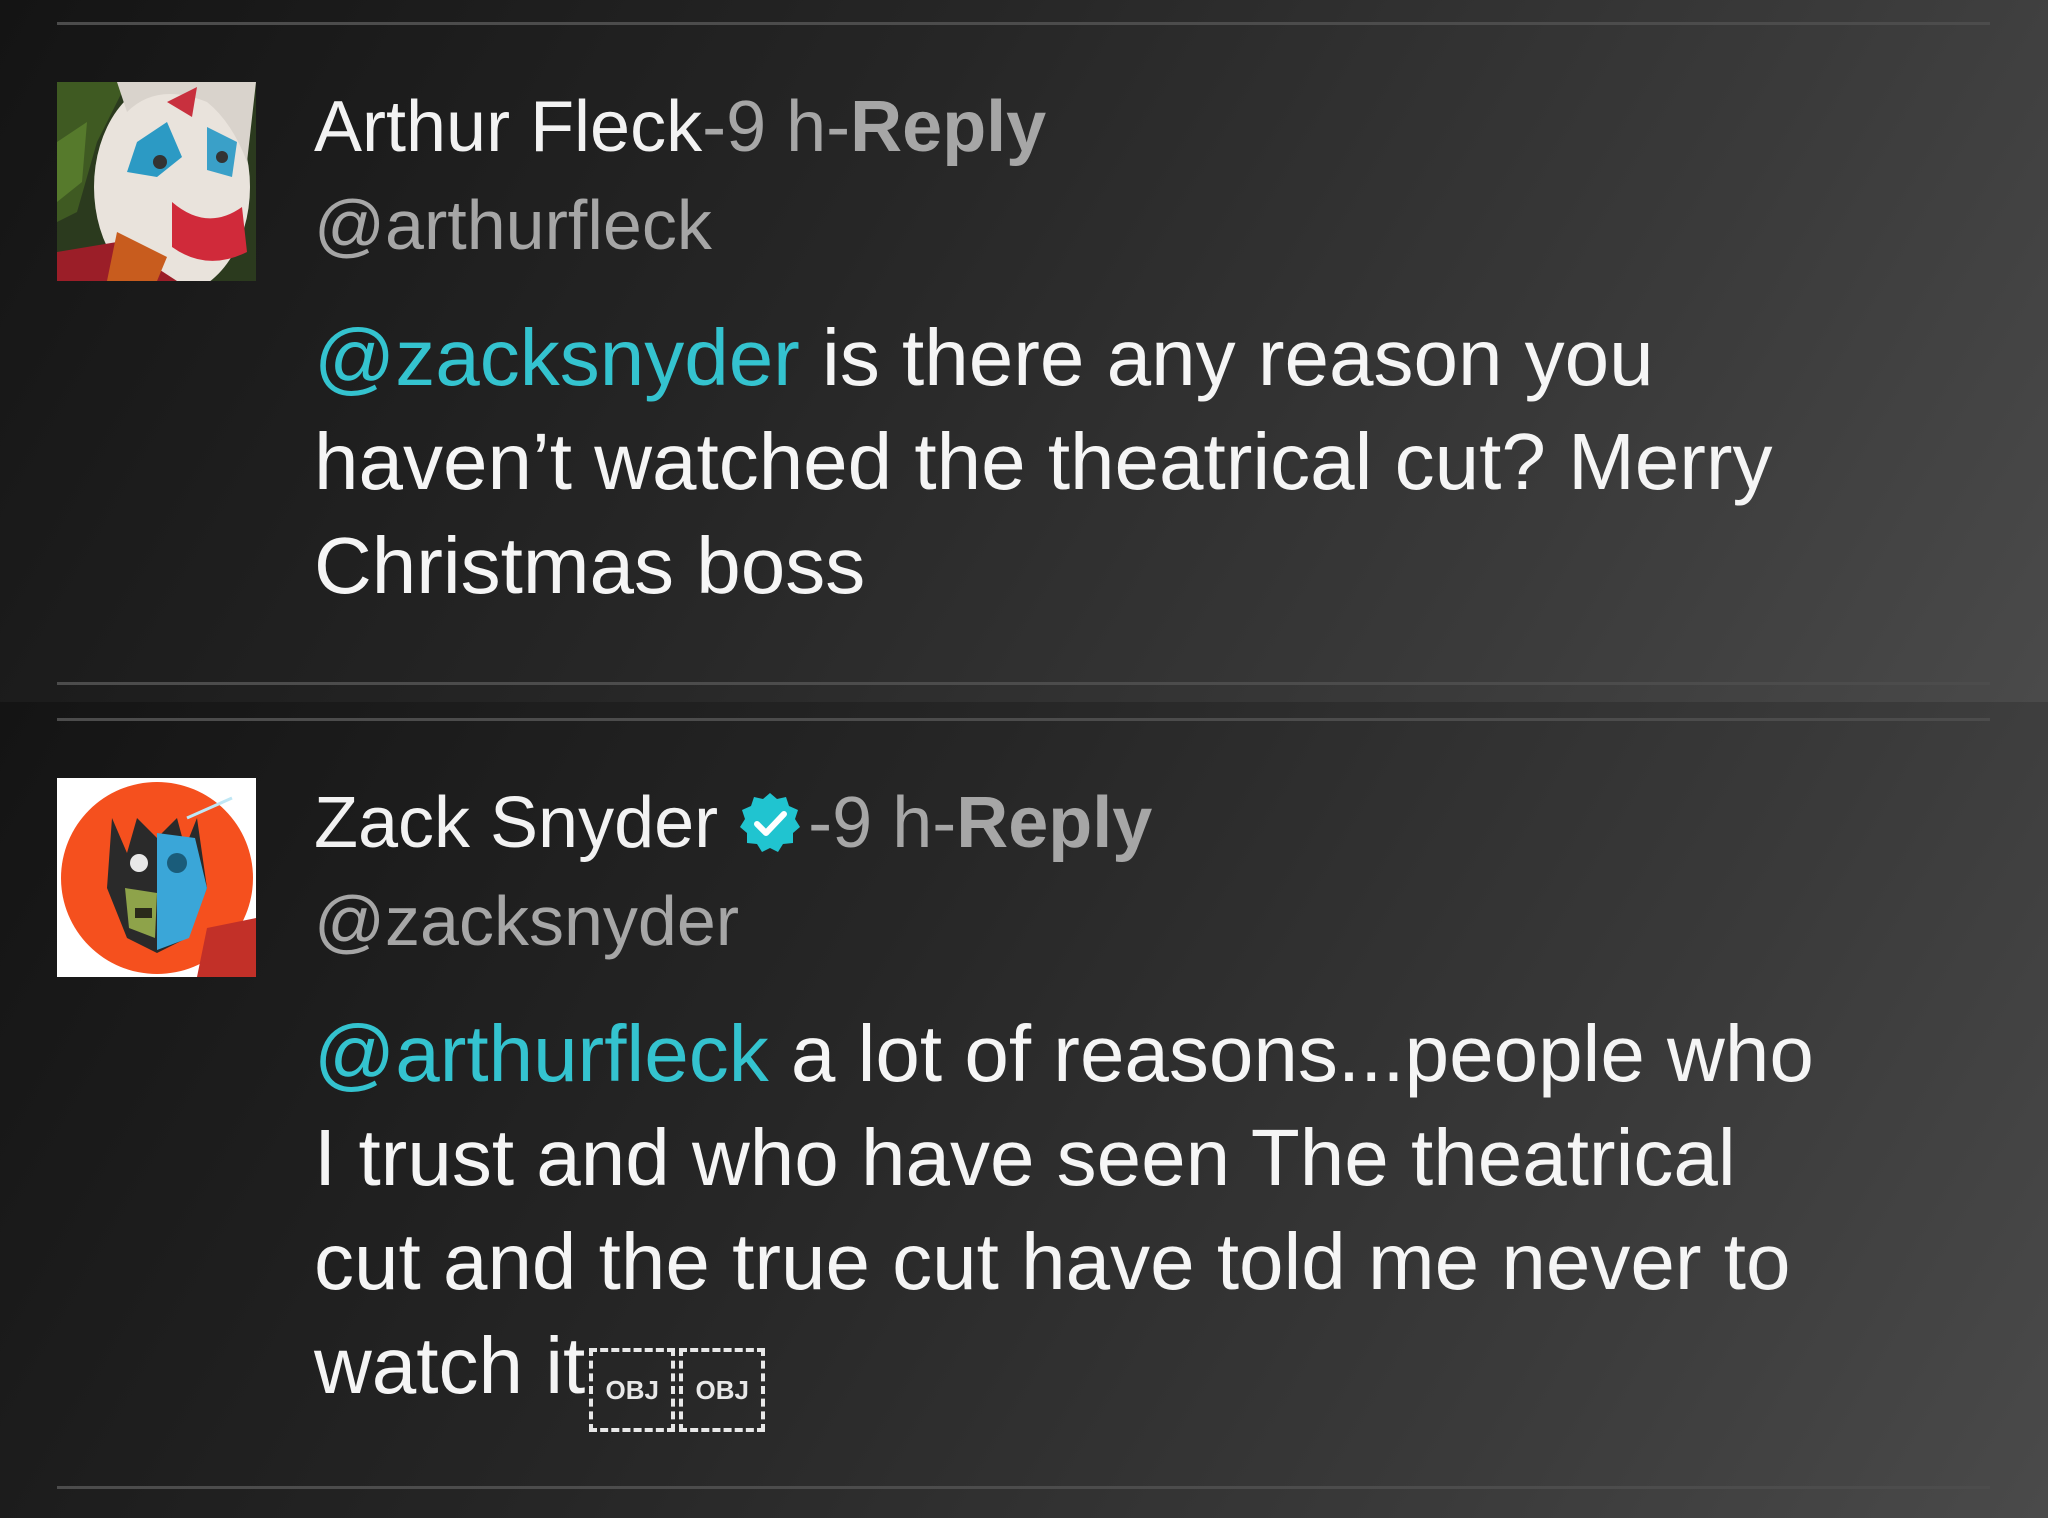 Image resolution: width=2048 pixels, height=1518 pixels. I want to click on comment-text: is there any reason you, so click(1226, 357).